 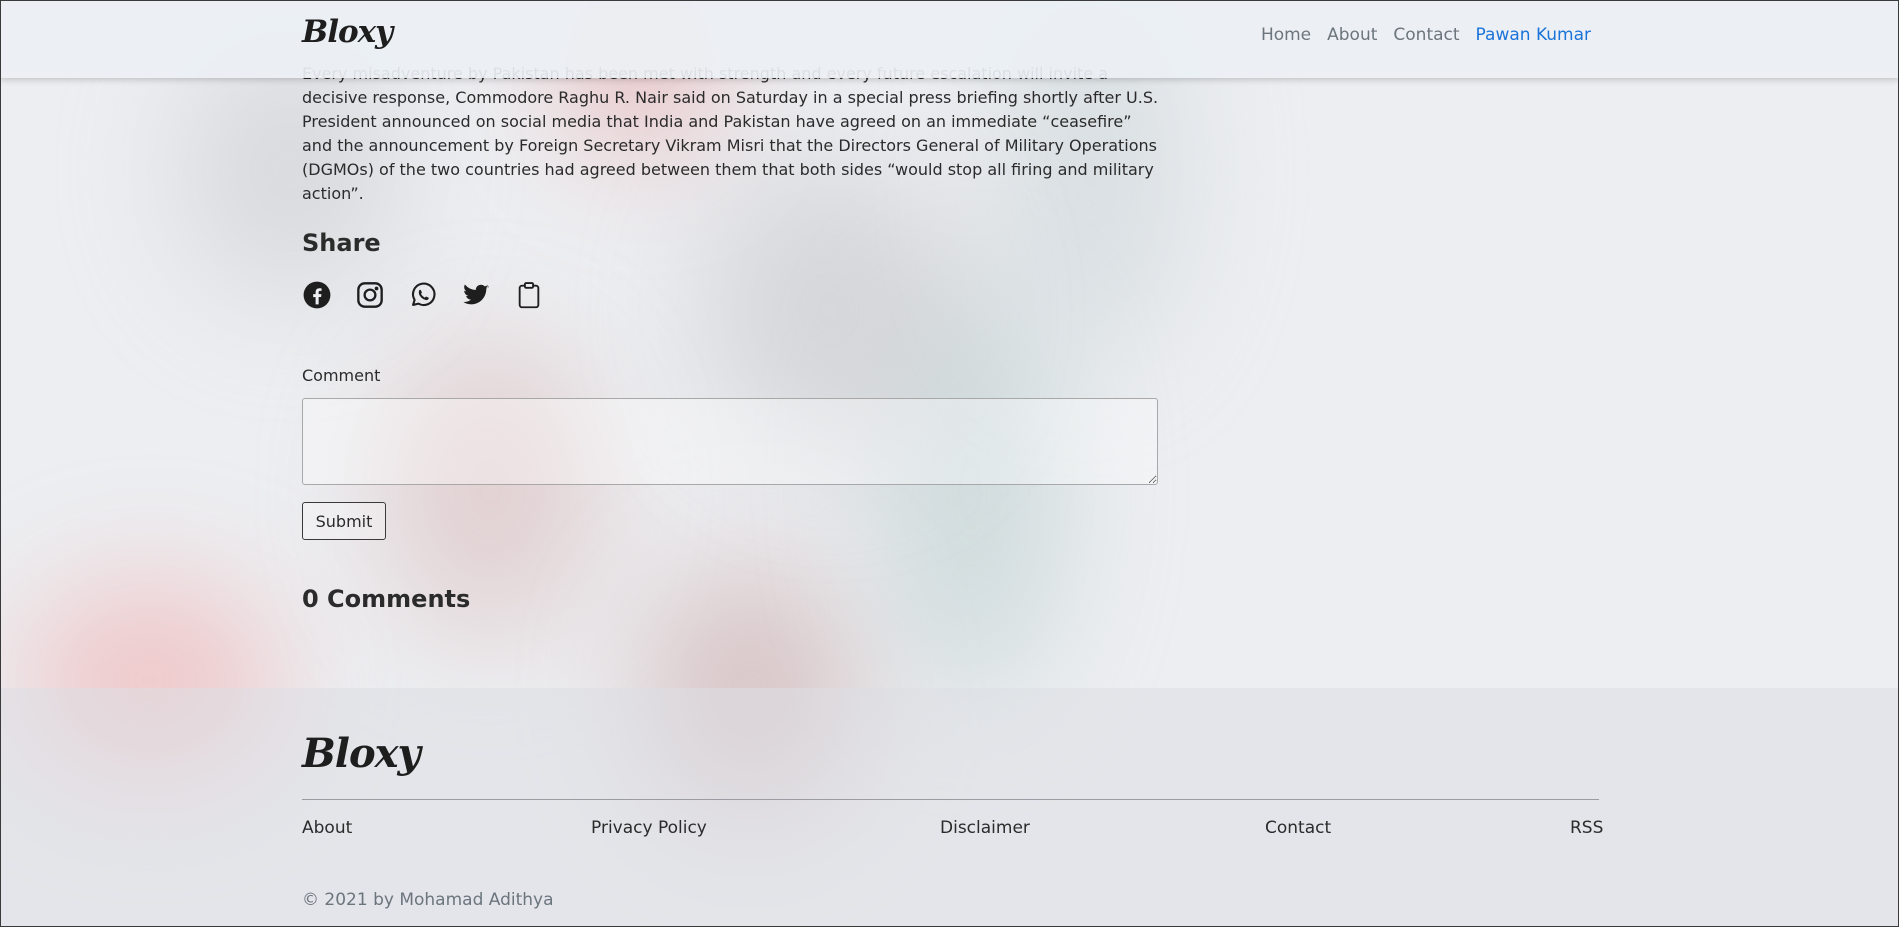 What do you see at coordinates (1586, 828) in the screenshot?
I see `footer-link-rss: RSS` at bounding box center [1586, 828].